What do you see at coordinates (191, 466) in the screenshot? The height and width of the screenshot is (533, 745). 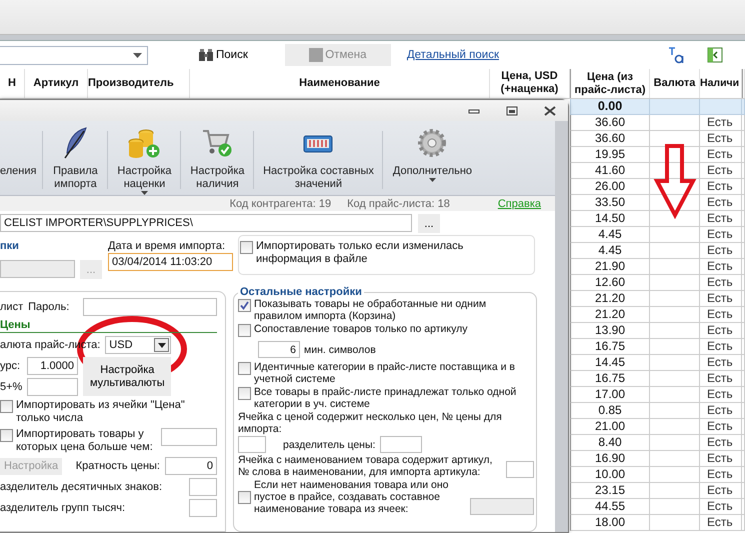 I see `multiplicity-field: 0` at bounding box center [191, 466].